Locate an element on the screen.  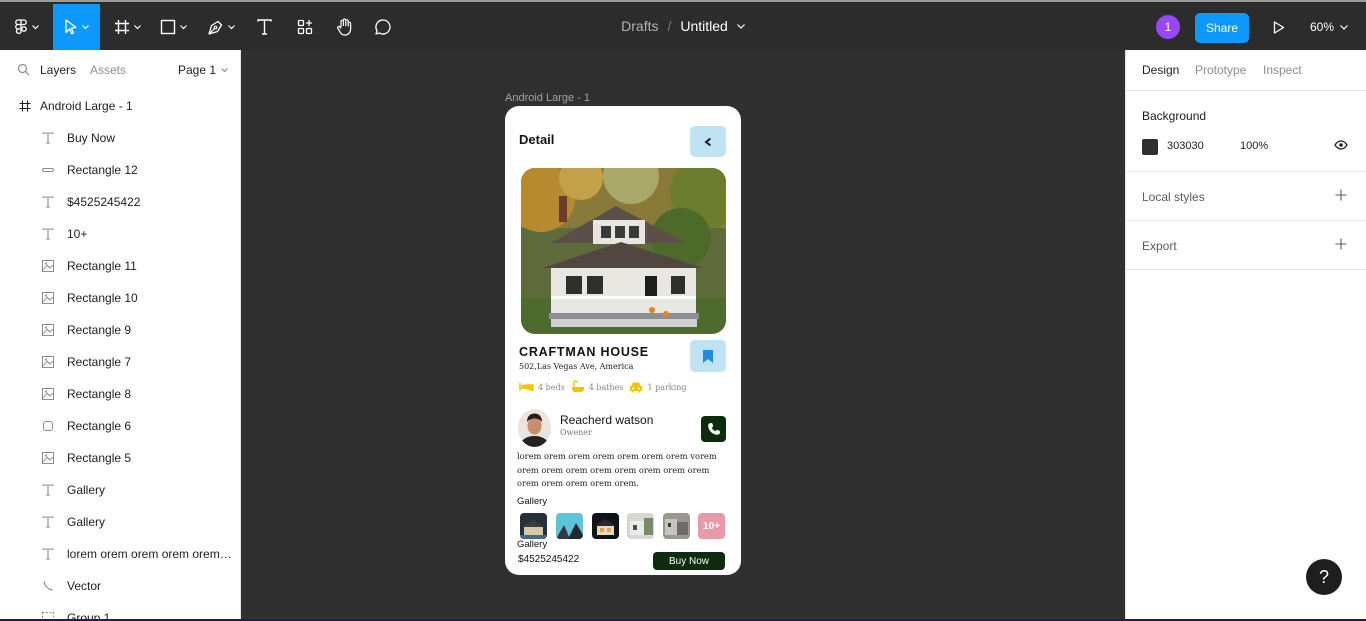
layer-row: Rectangle 9 is located at coordinates (120, 330).